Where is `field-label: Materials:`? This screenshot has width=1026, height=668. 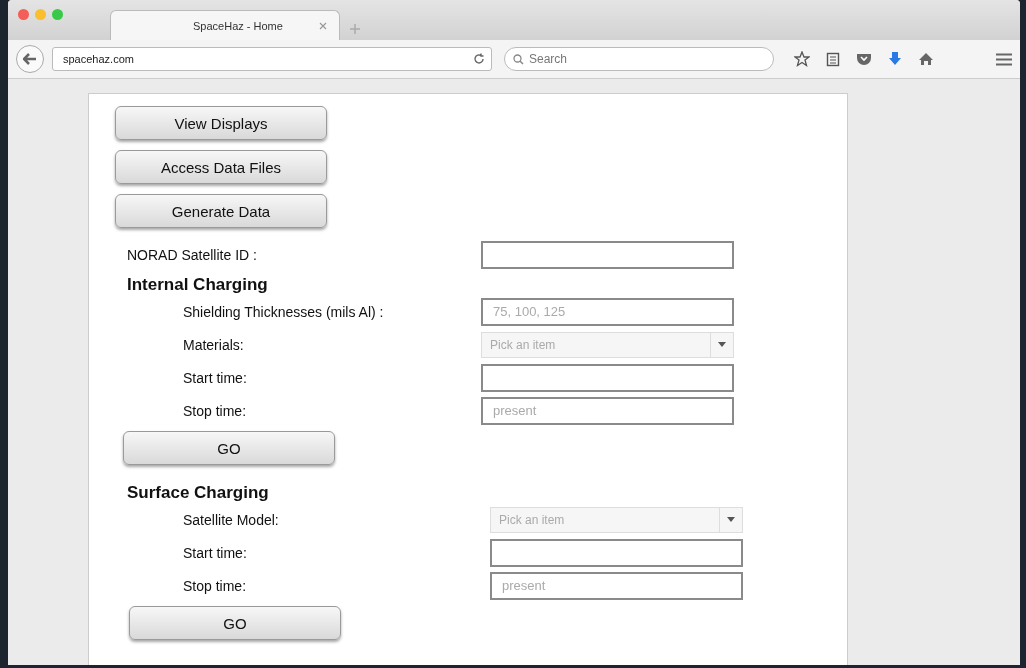
field-label: Materials: is located at coordinates (213, 344).